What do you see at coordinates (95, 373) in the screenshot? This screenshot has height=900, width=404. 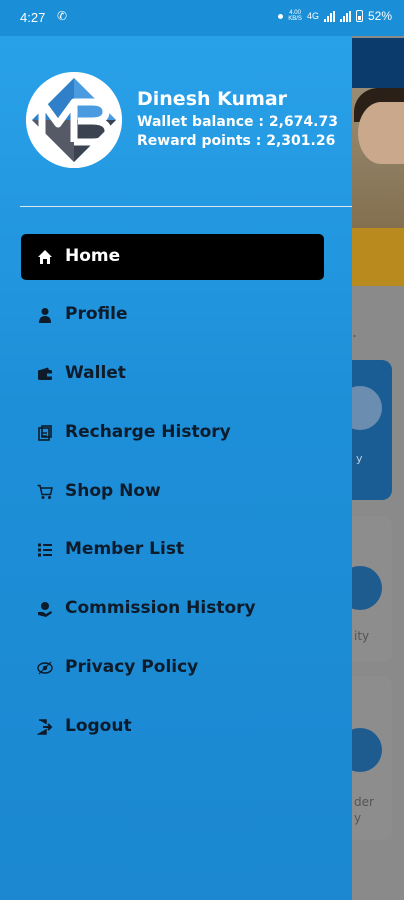 I see `menu-item-label: Wallet` at bounding box center [95, 373].